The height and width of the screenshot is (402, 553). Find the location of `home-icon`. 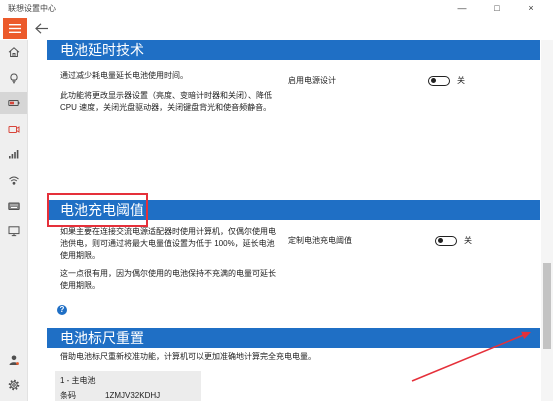

home-icon is located at coordinates (14, 52).